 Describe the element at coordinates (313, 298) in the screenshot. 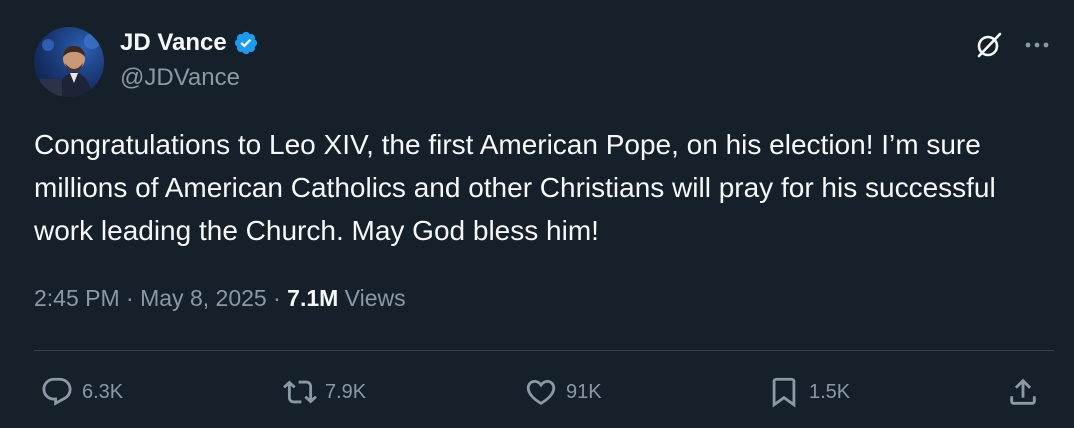

I see `views-count: 7.1M` at that location.